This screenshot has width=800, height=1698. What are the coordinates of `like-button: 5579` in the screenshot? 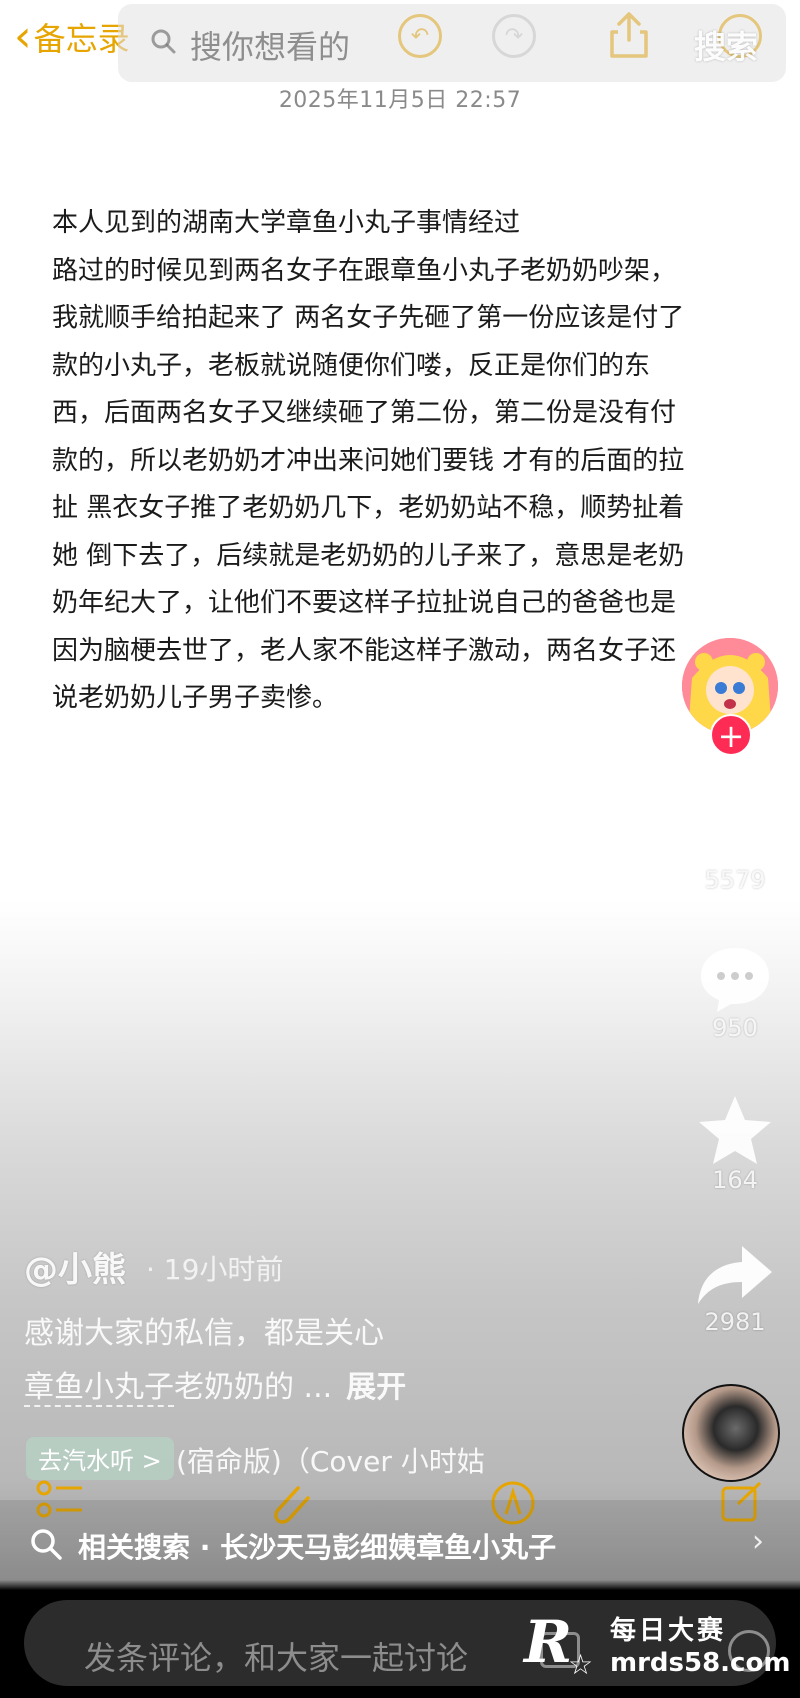 It's located at (735, 846).